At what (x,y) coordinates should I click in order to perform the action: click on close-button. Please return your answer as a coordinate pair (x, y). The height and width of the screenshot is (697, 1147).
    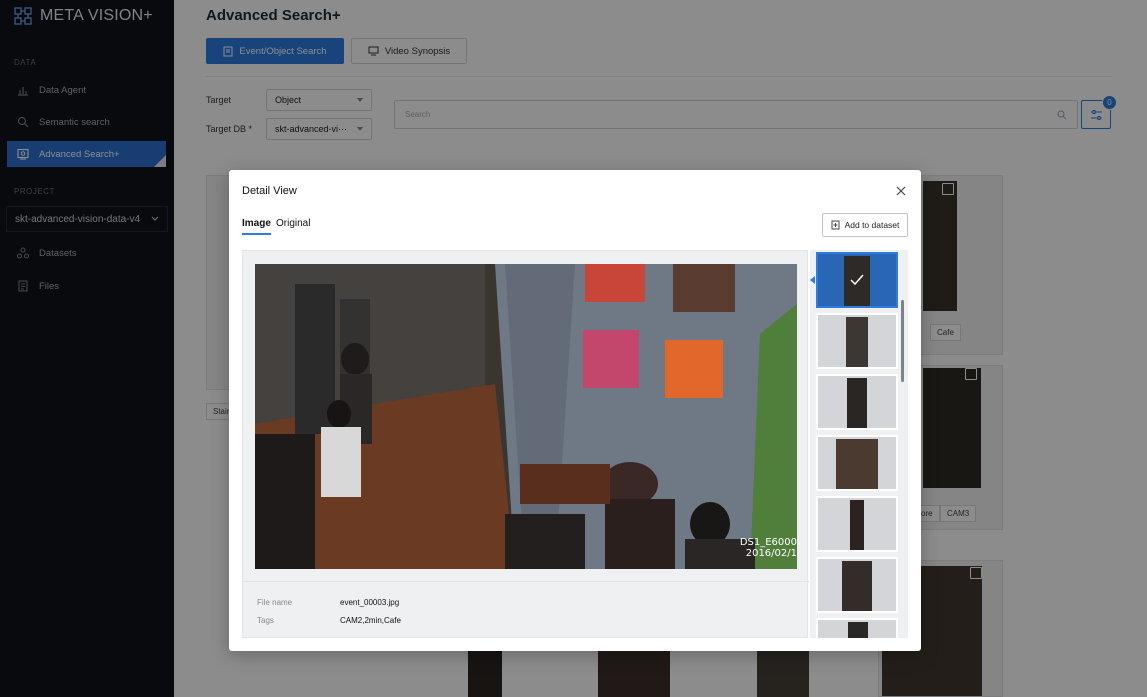
    Looking at the image, I should click on (901, 191).